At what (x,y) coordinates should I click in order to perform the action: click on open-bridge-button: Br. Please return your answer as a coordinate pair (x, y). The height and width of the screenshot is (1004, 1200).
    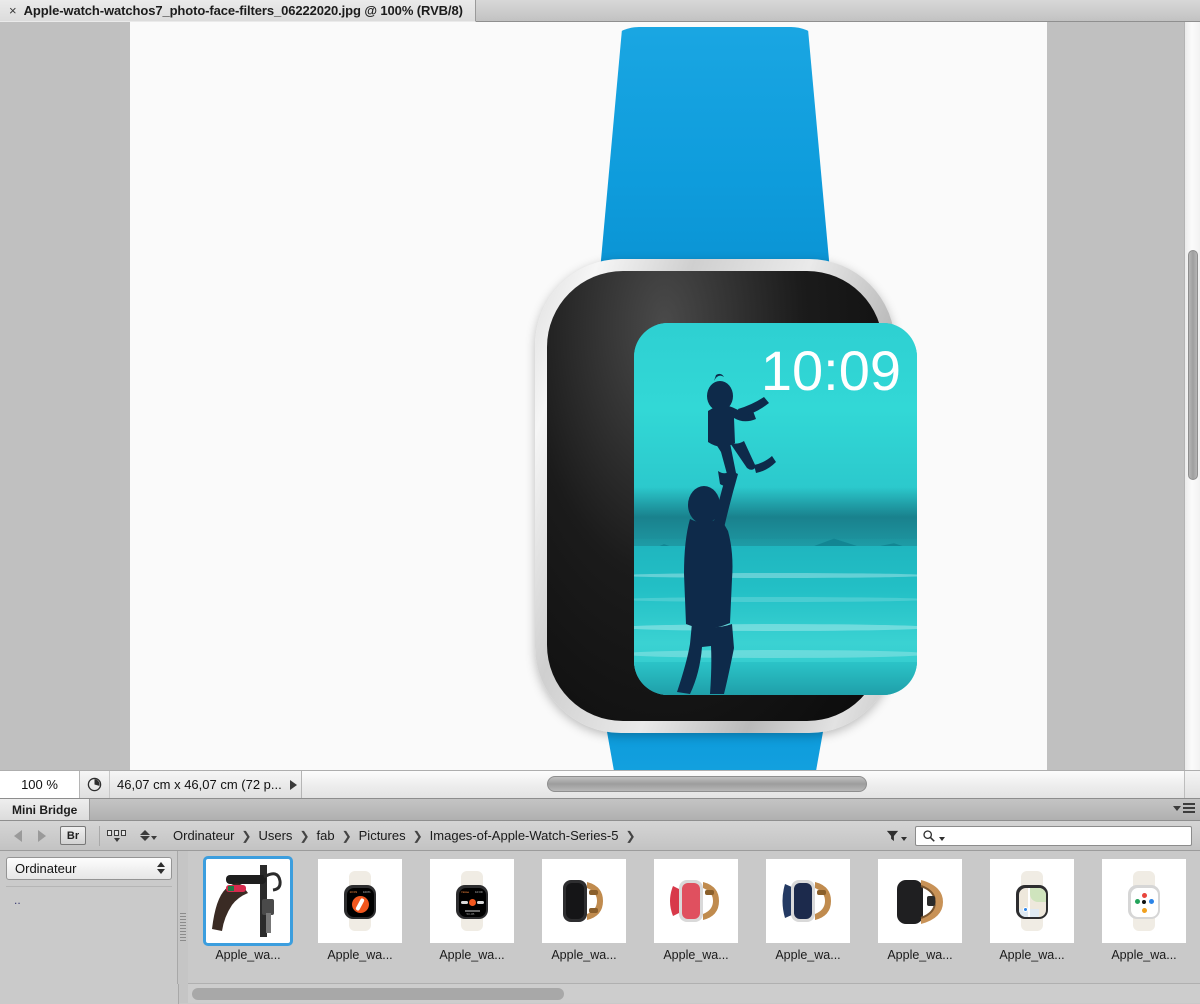
    Looking at the image, I should click on (73, 835).